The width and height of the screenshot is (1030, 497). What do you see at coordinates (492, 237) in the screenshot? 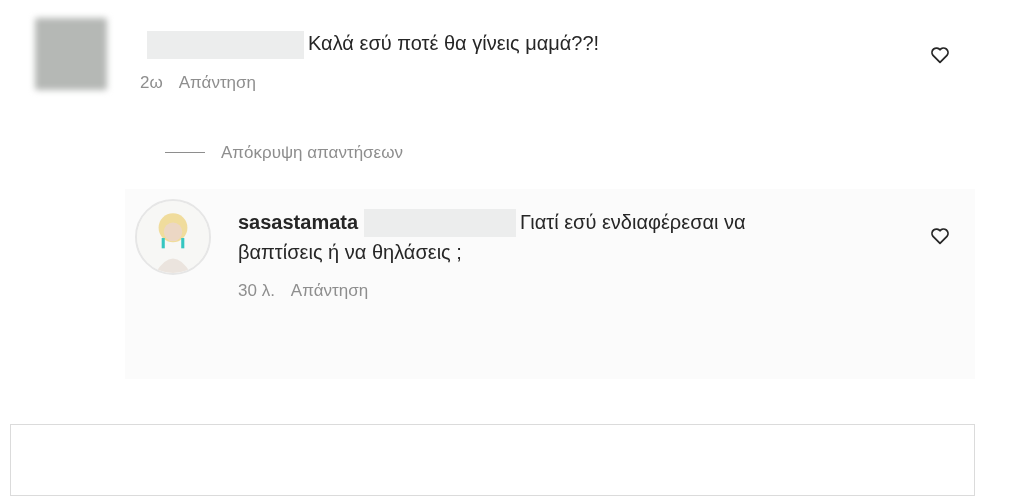
I see `reply-text: sasastamata Γιατί εσύ ενδιαφέρεσαι να βαπτίσεις ή να θηλάσεις ;` at bounding box center [492, 237].